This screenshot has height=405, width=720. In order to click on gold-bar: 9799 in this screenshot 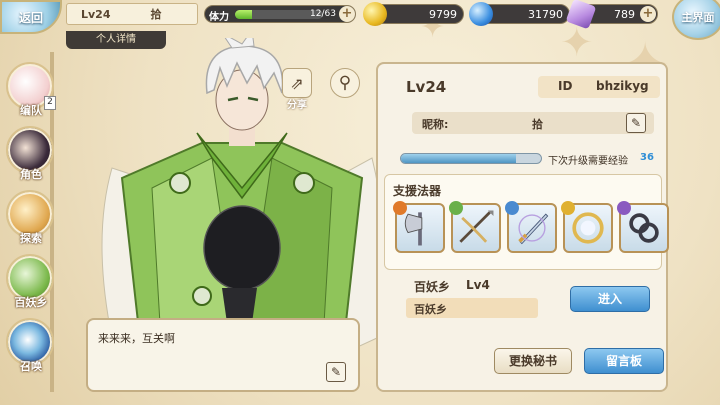, I will do `click(413, 14)`.